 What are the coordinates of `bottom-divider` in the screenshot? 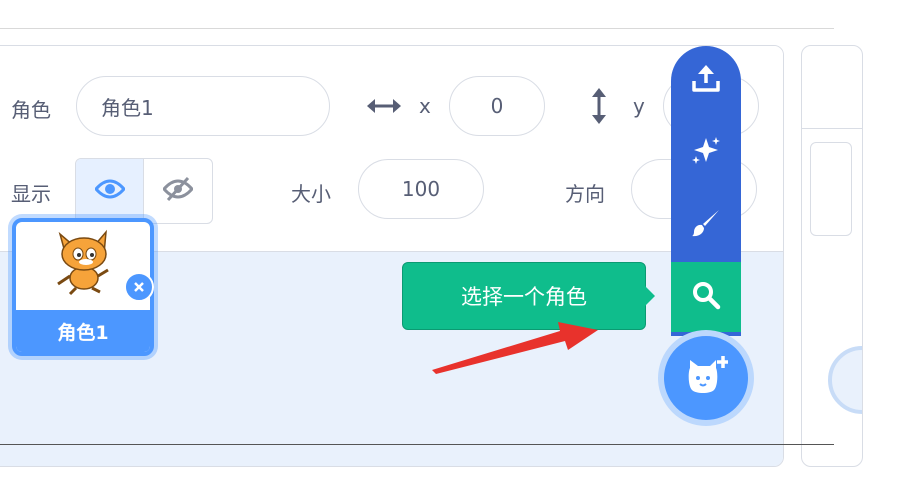 It's located at (417, 444).